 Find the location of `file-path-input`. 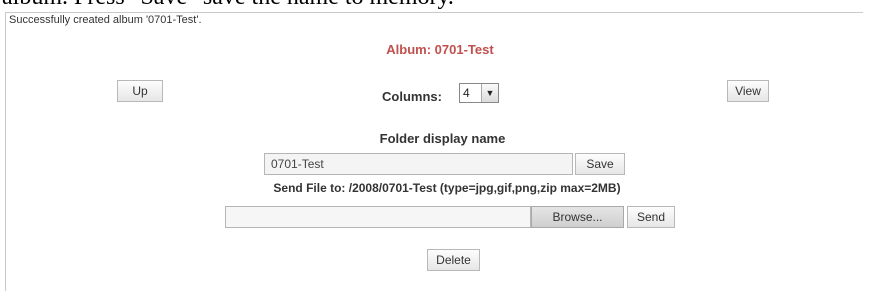

file-path-input is located at coordinates (378, 217).